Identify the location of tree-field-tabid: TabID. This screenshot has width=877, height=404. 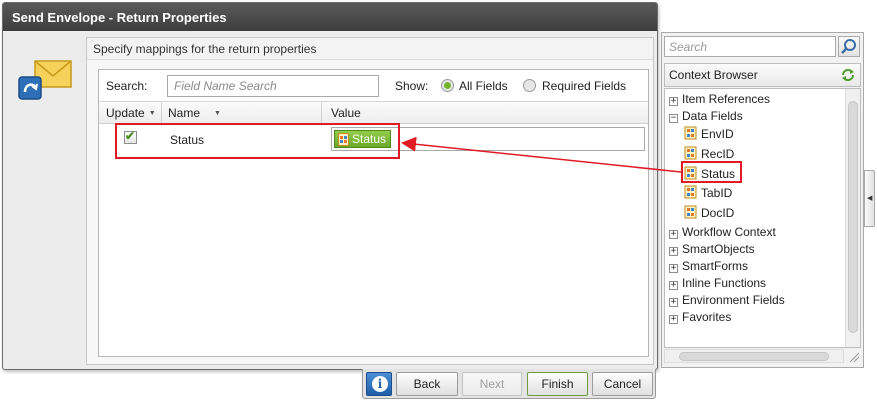
(708, 192).